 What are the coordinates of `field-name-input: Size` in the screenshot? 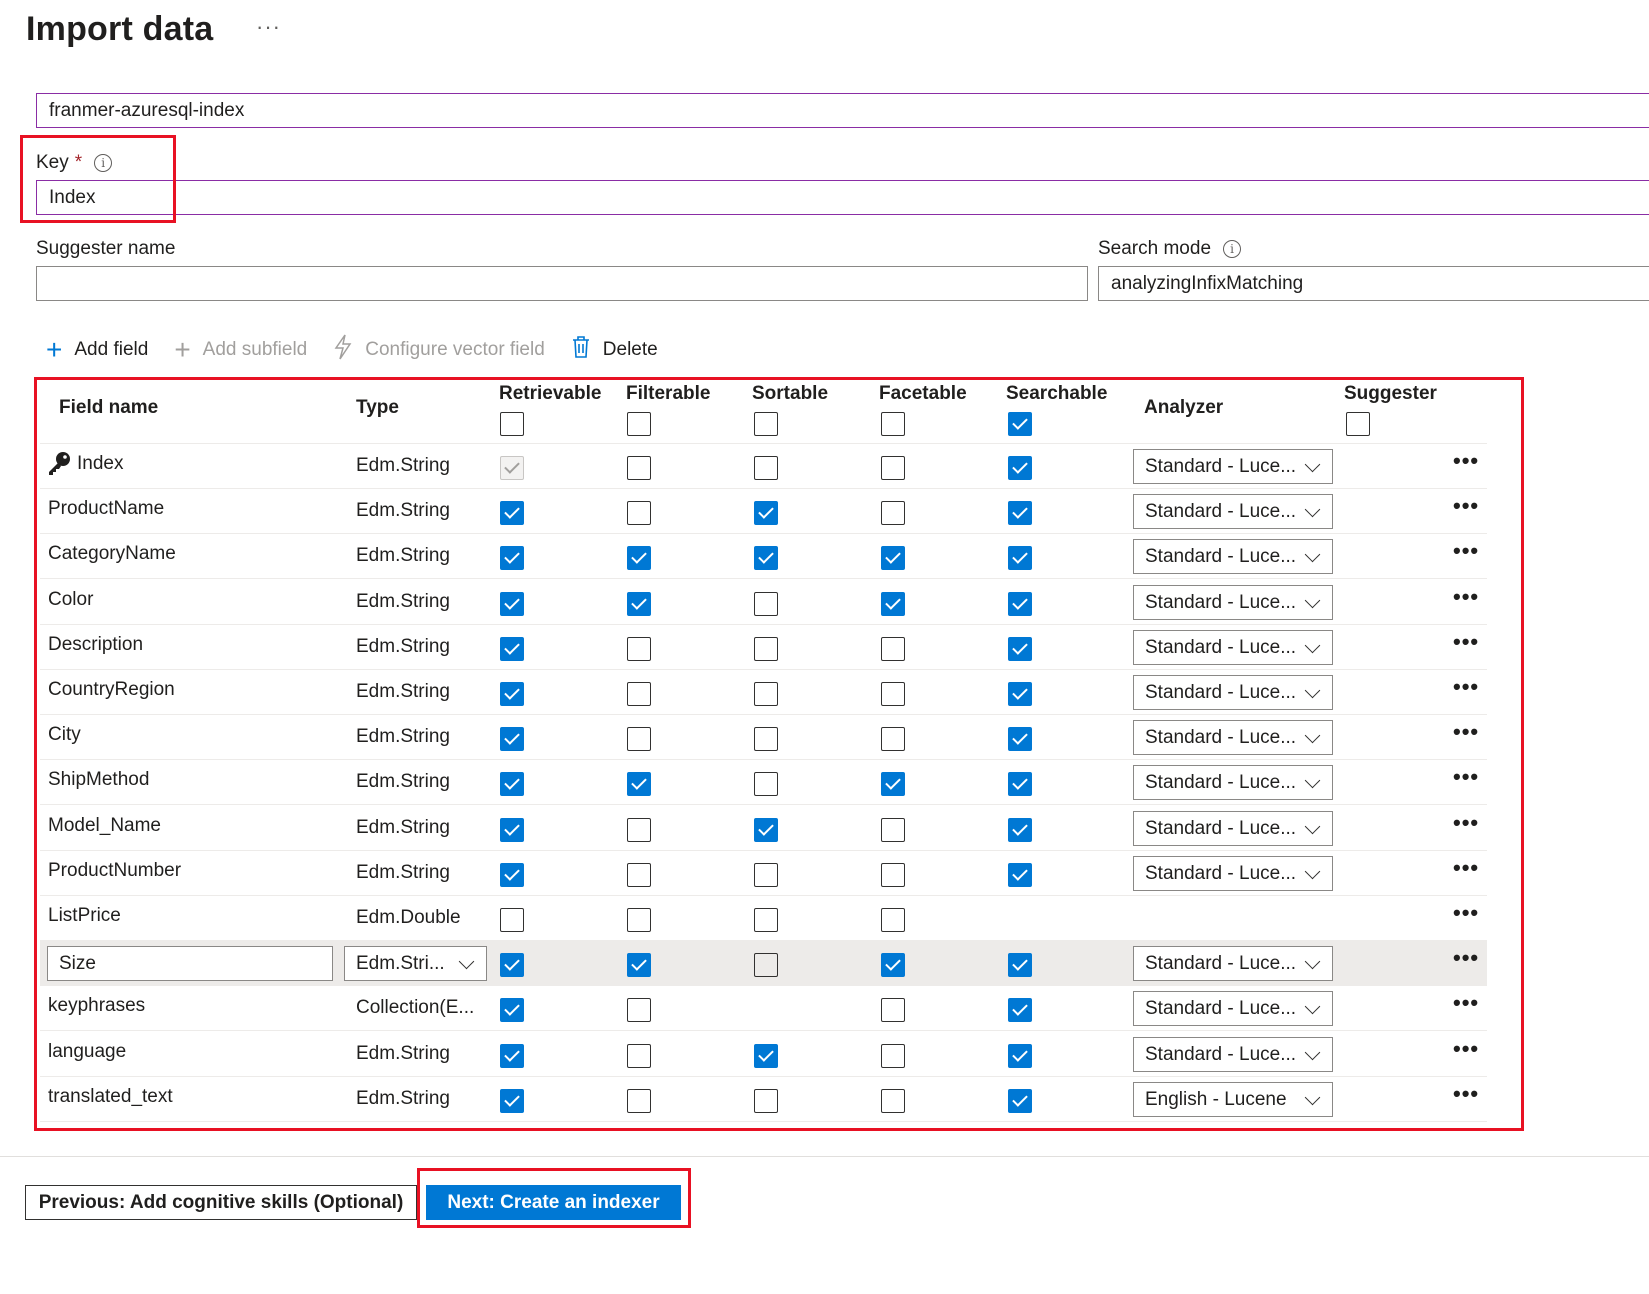 It's located at (190, 963).